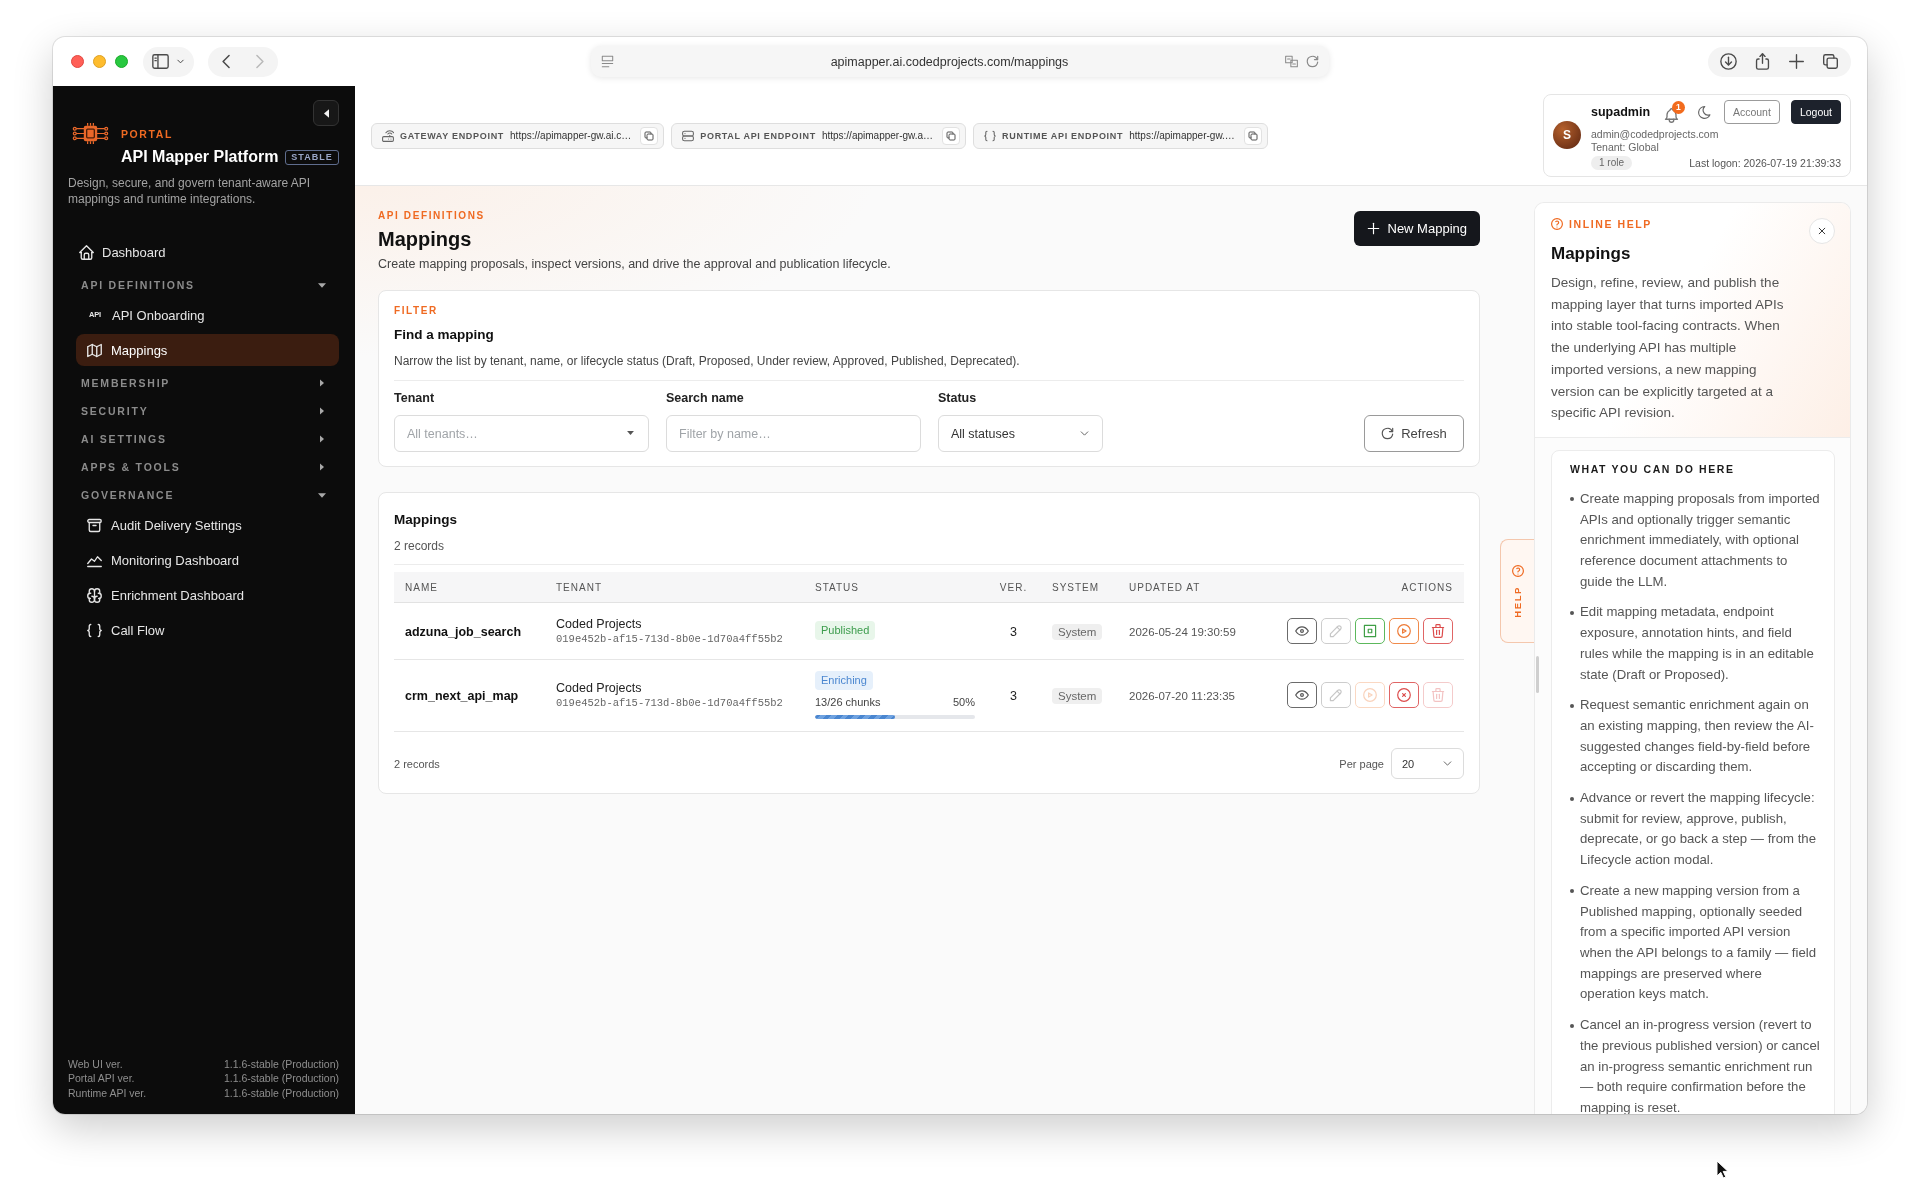 The width and height of the screenshot is (1920, 1194). Describe the element at coordinates (207, 560) in the screenshot. I see `nav-link: Monitoring Dashboard` at that location.